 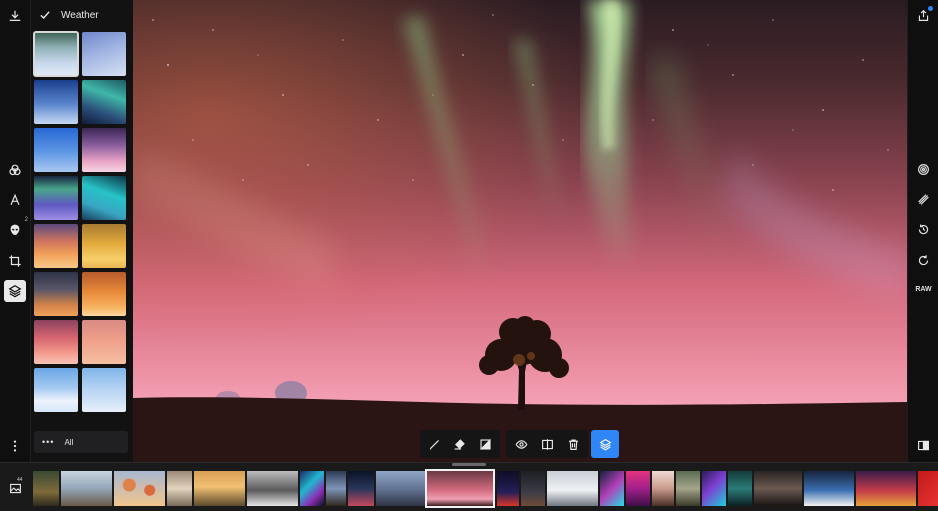 I want to click on visibility-button, so click(x=521, y=444).